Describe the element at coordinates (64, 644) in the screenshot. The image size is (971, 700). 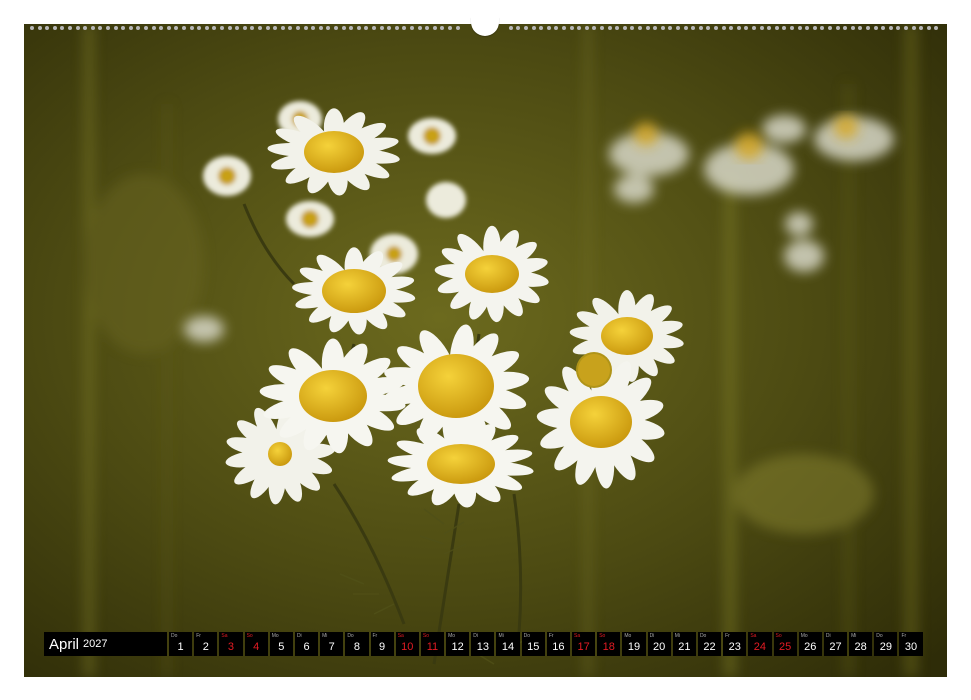
I see `month-name: April` at that location.